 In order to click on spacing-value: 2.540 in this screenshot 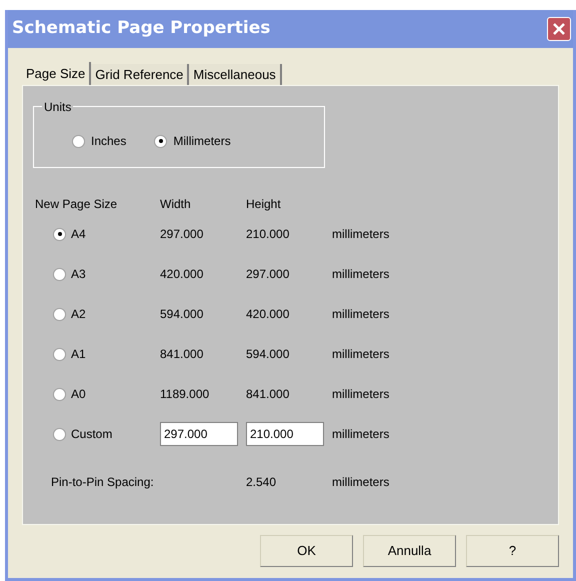, I will do `click(262, 482)`.